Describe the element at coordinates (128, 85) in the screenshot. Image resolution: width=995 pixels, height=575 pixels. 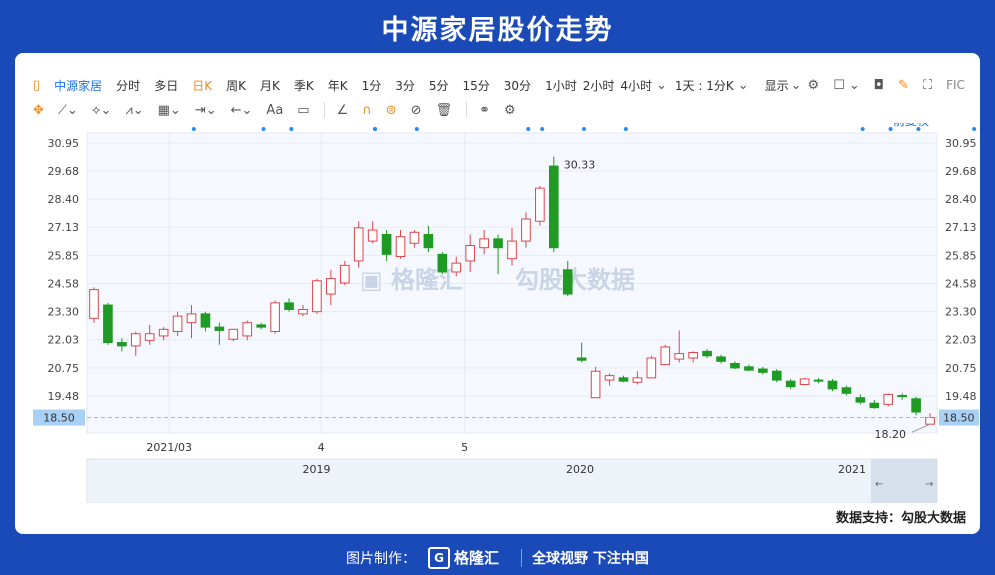
I see `tab-intraday: 分时` at that location.